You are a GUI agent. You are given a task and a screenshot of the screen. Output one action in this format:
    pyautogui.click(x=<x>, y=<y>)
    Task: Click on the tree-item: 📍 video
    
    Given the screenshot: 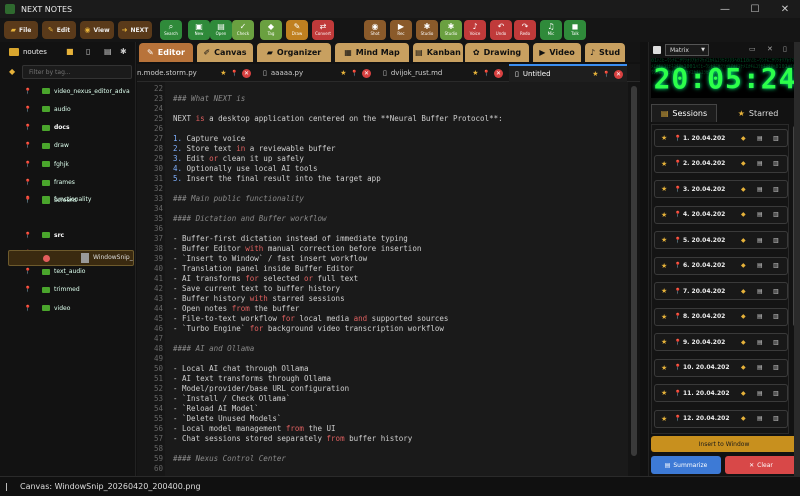 What is the action you would take?
    pyautogui.click(x=68, y=308)
    